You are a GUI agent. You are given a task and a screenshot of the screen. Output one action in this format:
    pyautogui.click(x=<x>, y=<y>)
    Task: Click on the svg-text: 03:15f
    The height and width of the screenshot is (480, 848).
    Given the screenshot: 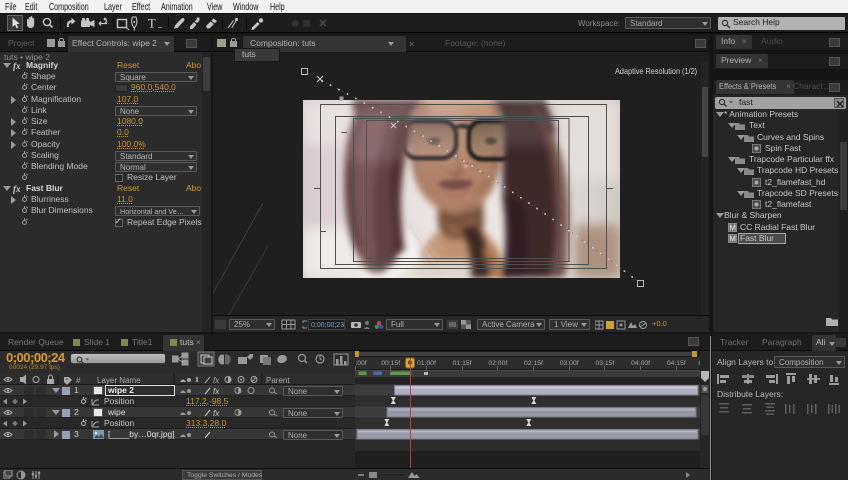 What is the action you would take?
    pyautogui.click(x=604, y=363)
    